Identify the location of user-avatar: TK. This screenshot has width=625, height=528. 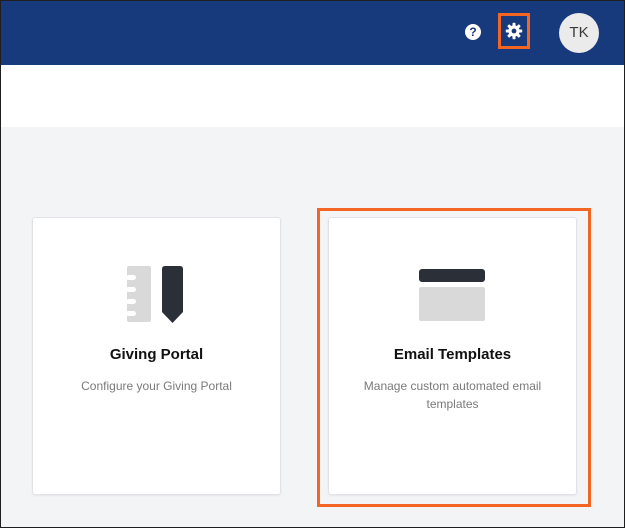
(579, 33).